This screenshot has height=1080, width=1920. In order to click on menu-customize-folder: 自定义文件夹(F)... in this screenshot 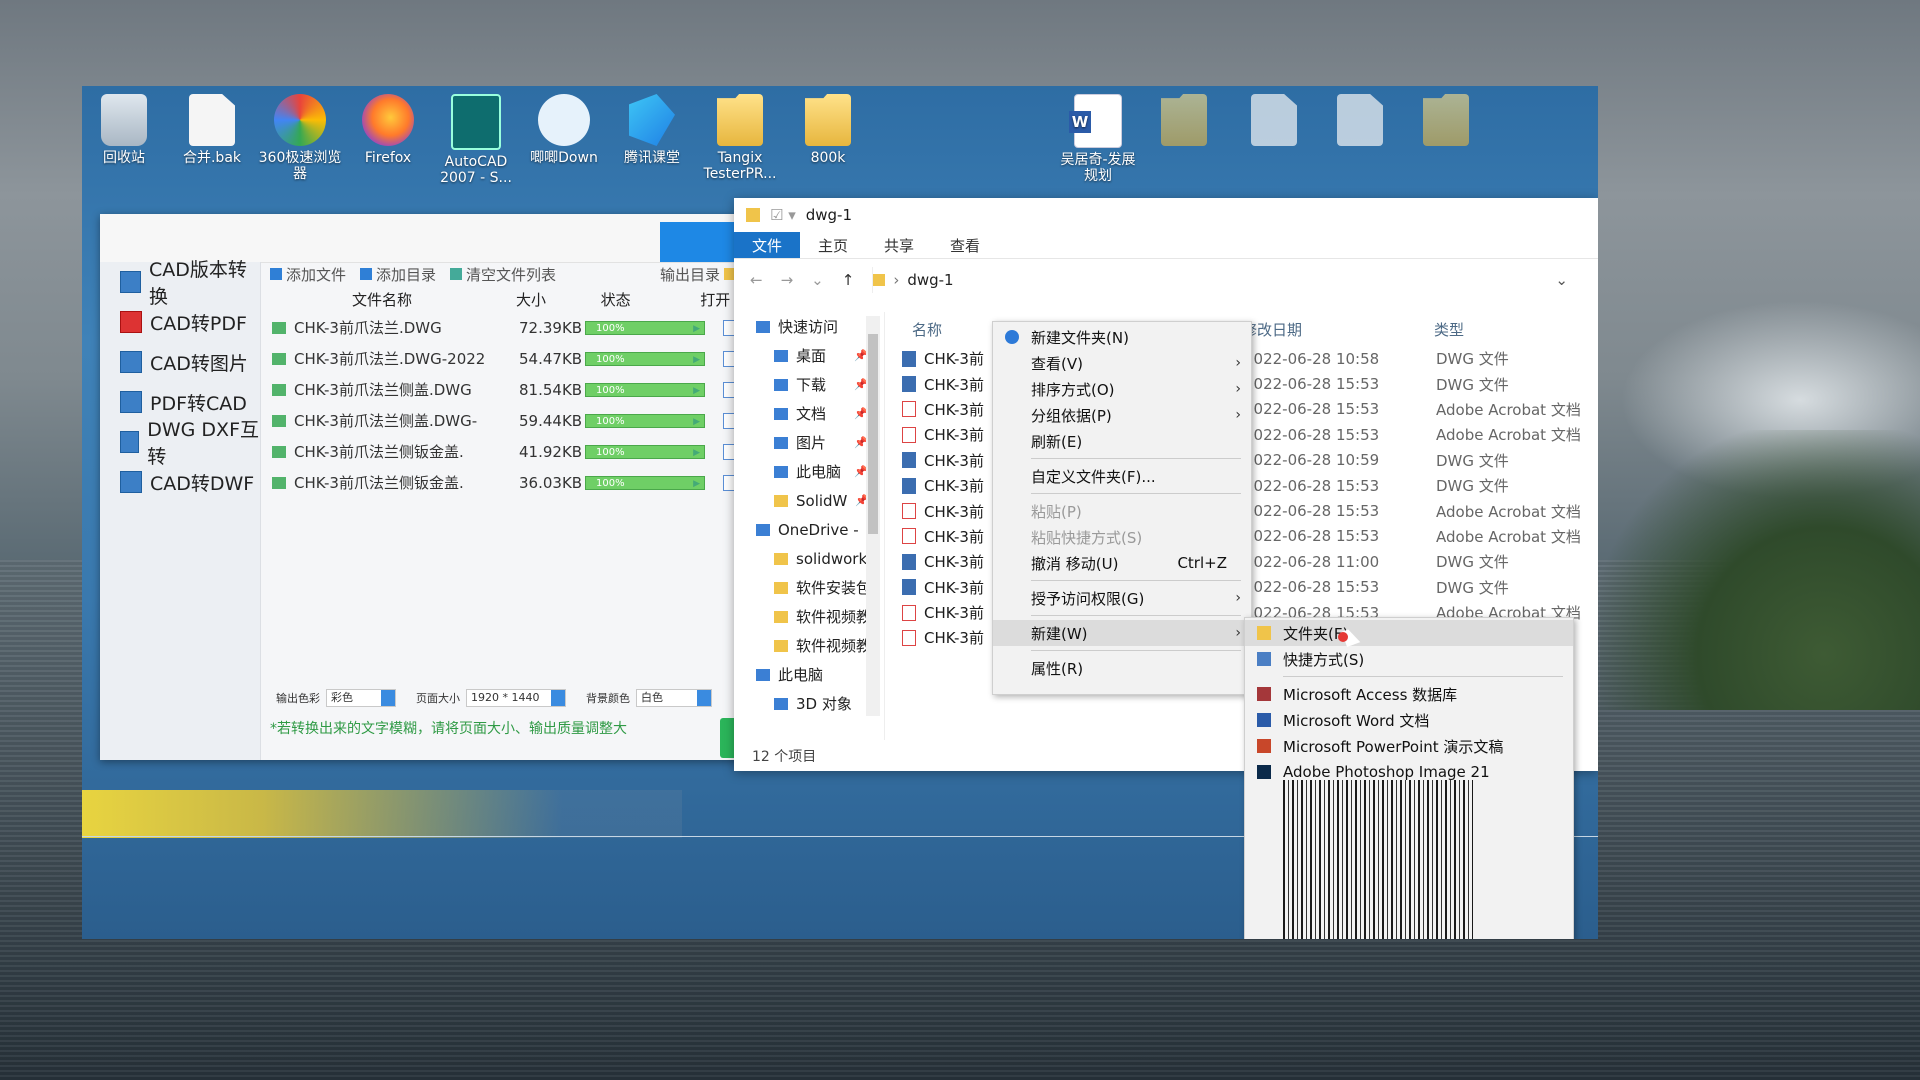, I will do `click(1122, 476)`.